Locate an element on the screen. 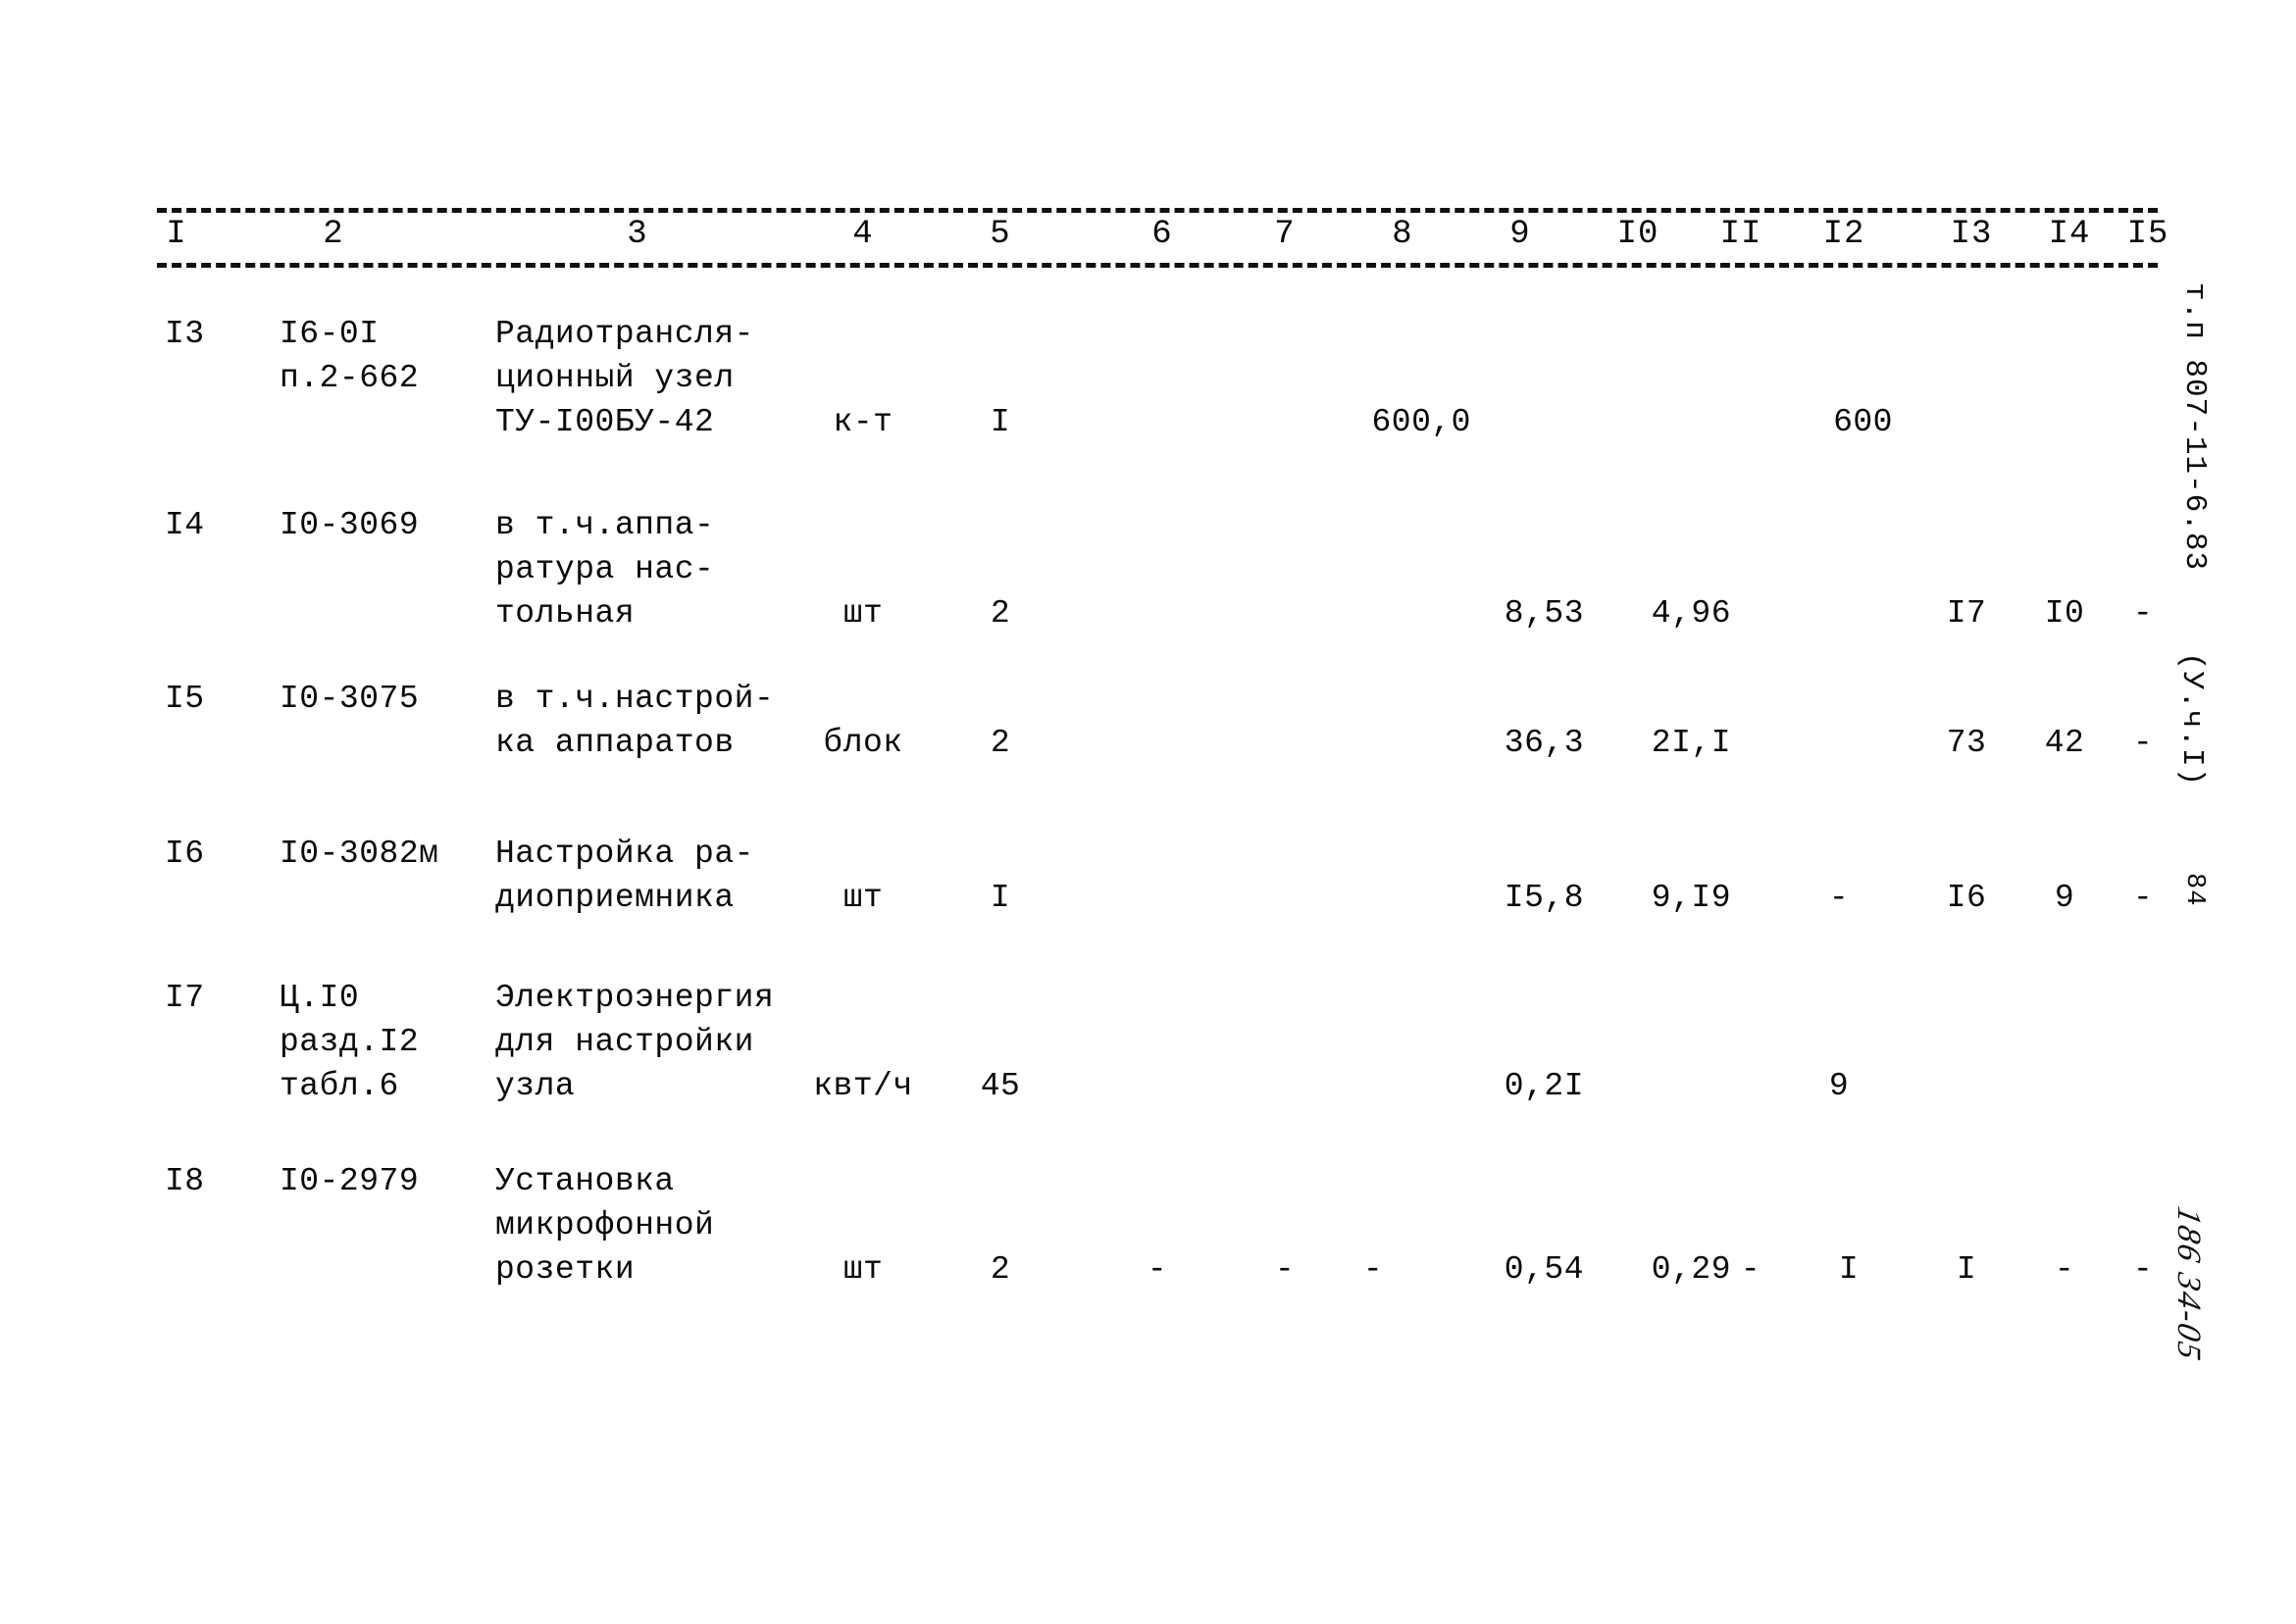 The width and height of the screenshot is (2296, 1624). cell-code-line-1: I0-3075 is located at coordinates (350, 699).